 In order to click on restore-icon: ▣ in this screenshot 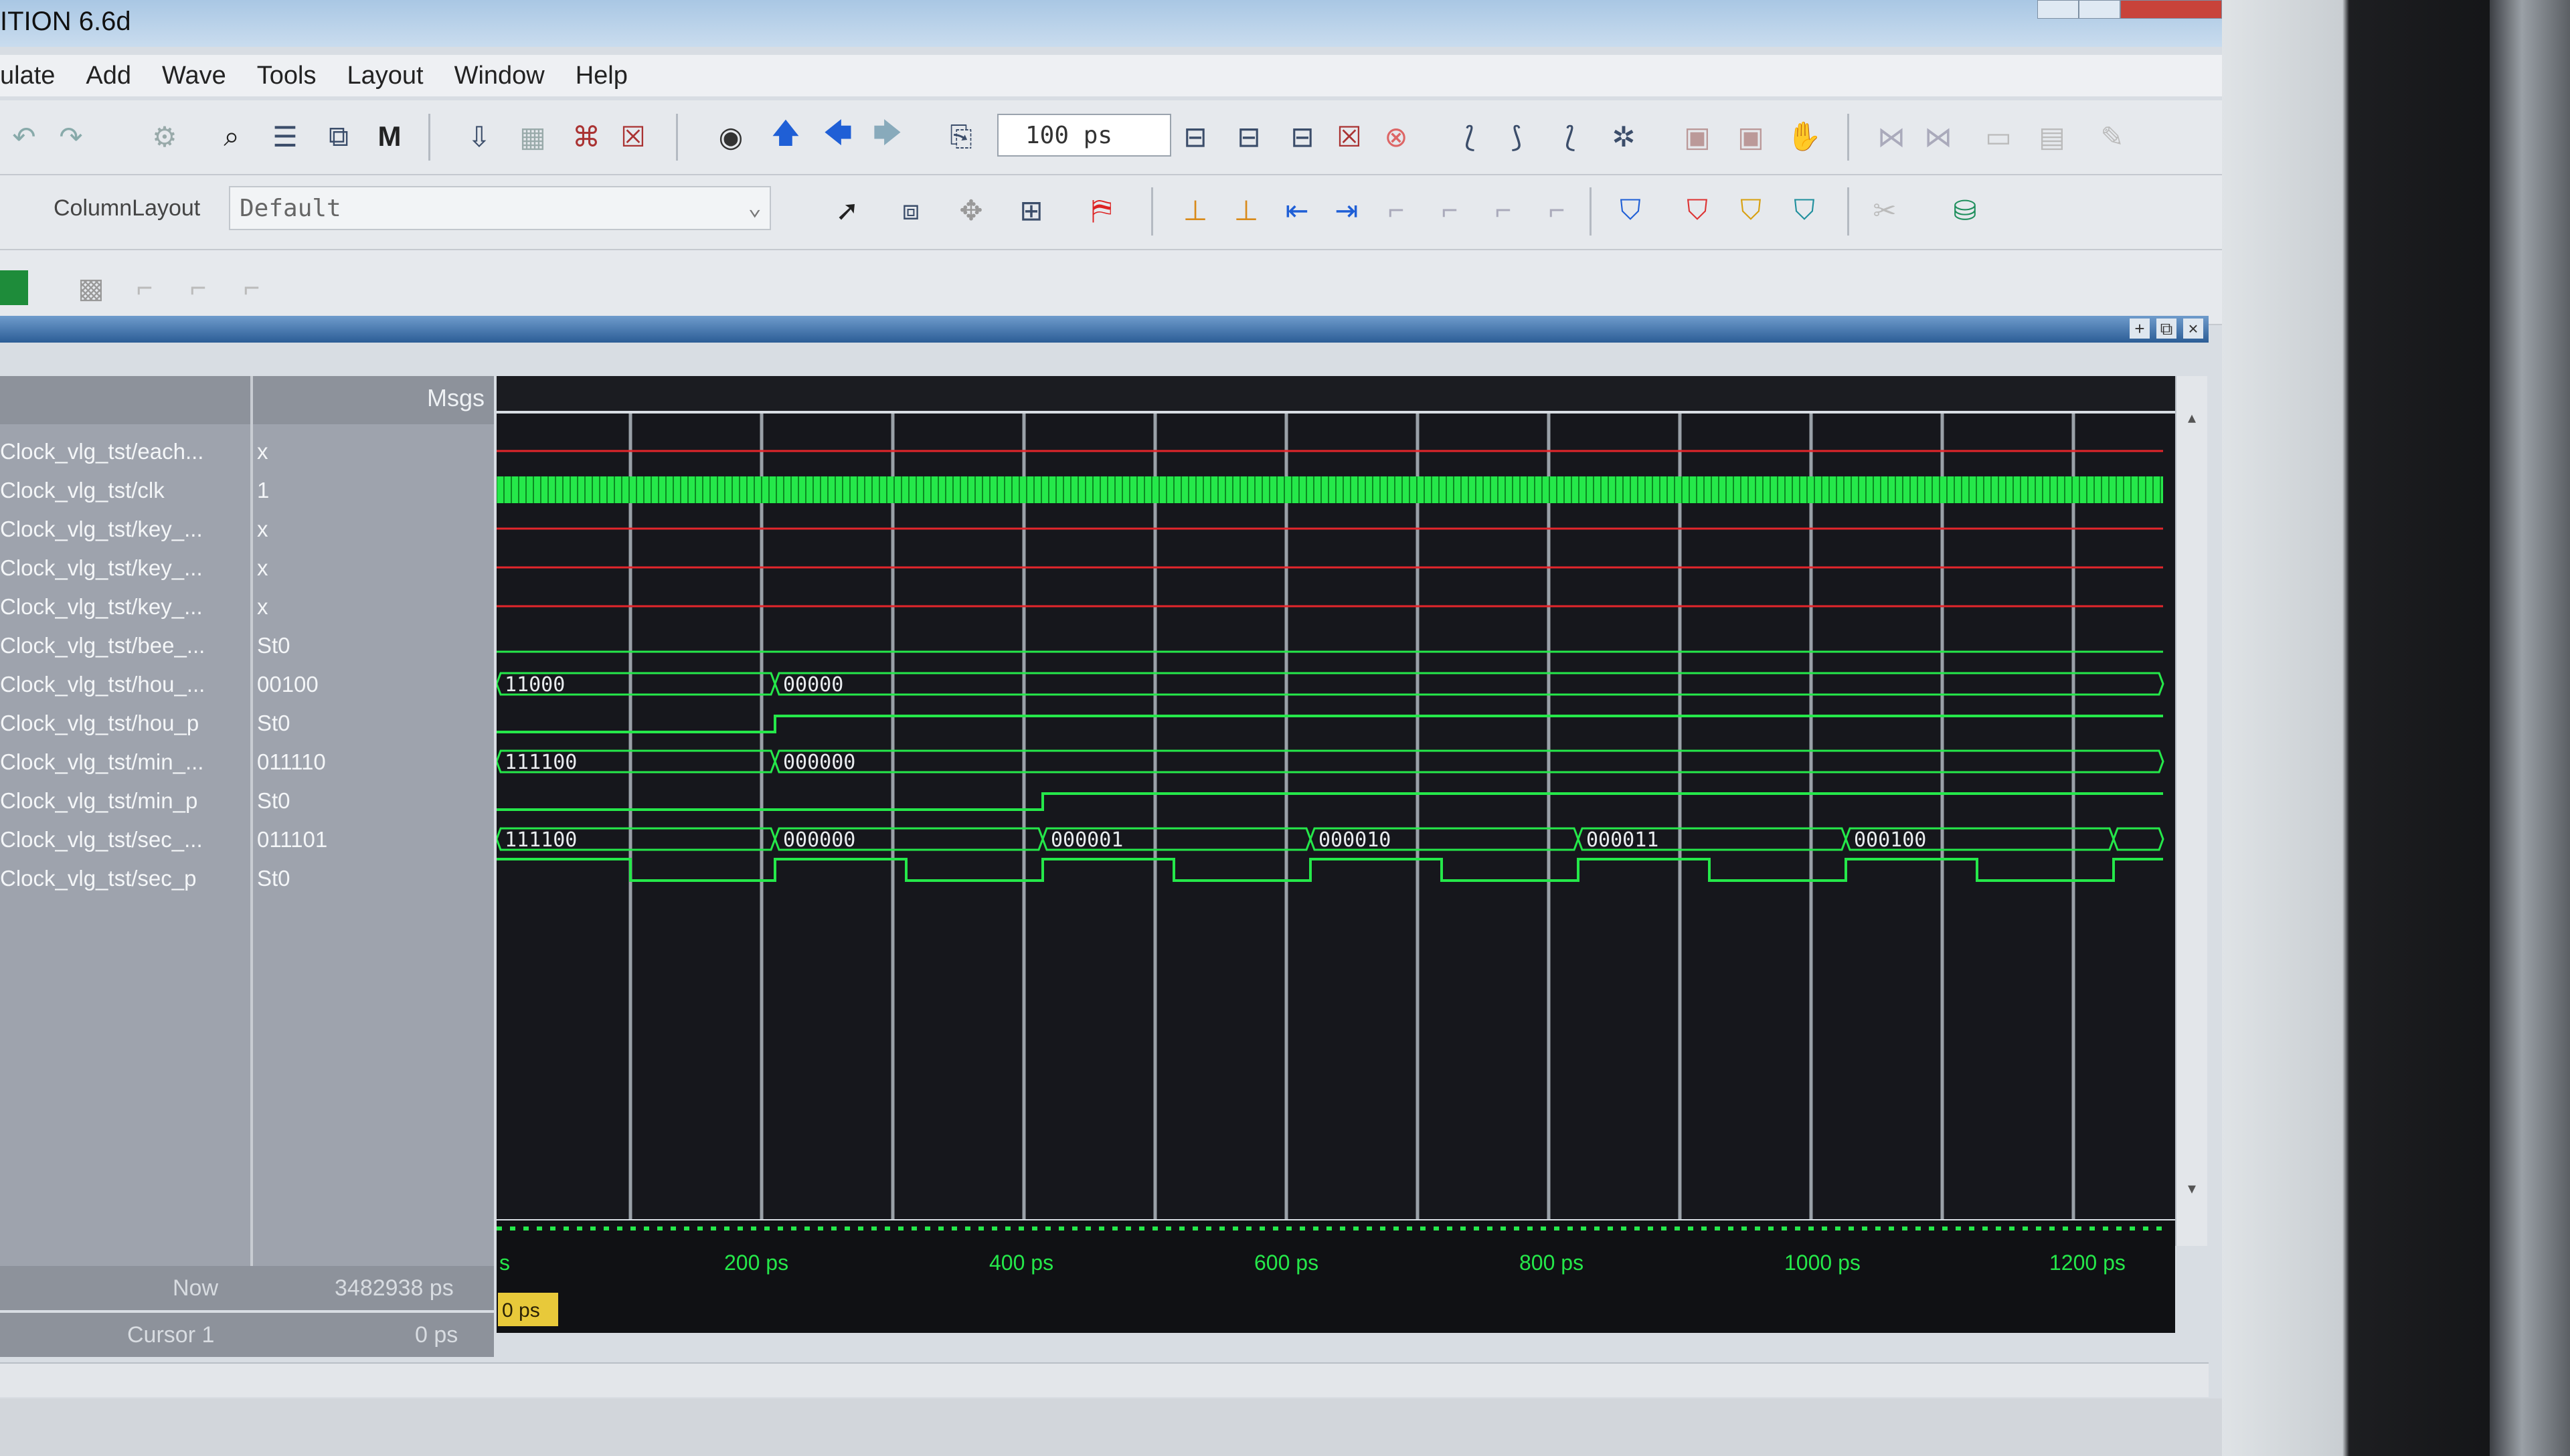, I will do `click(1751, 136)`.